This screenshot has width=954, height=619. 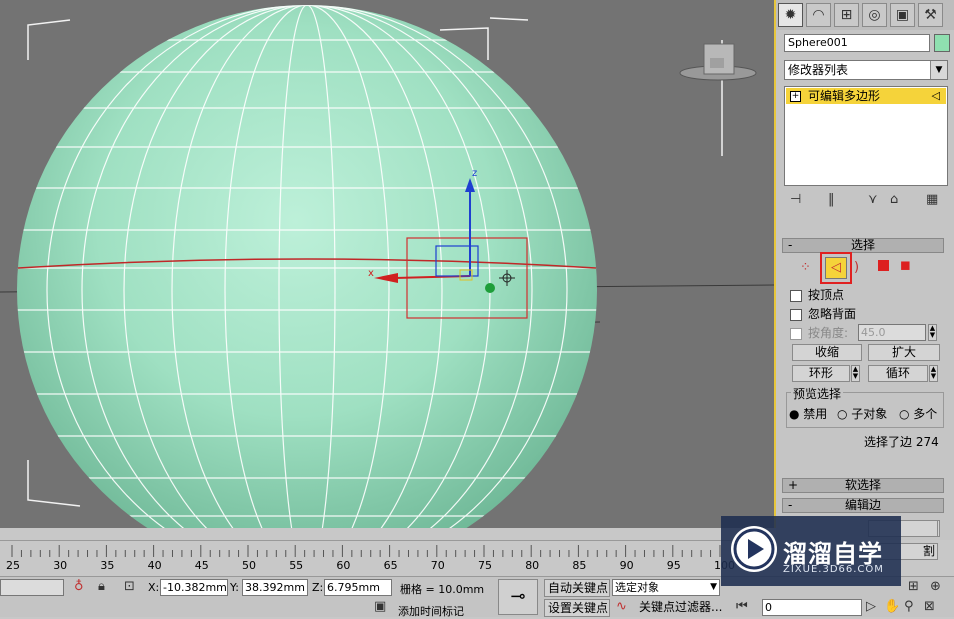 I want to click on configure-sets-icon: ▦, so click(x=932, y=199).